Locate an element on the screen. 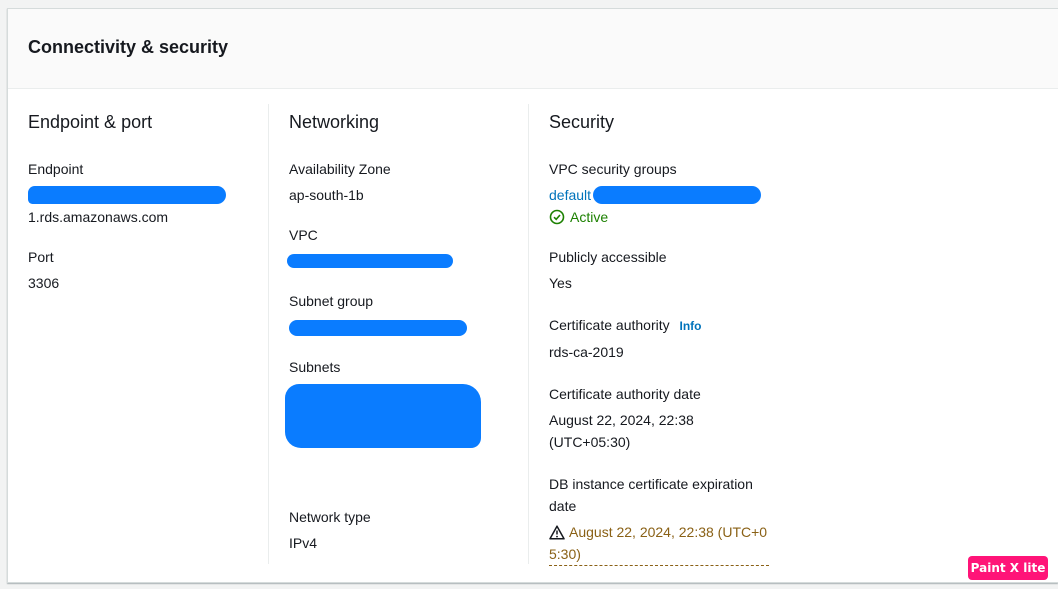  az-label: Availability Zone is located at coordinates (340, 169).